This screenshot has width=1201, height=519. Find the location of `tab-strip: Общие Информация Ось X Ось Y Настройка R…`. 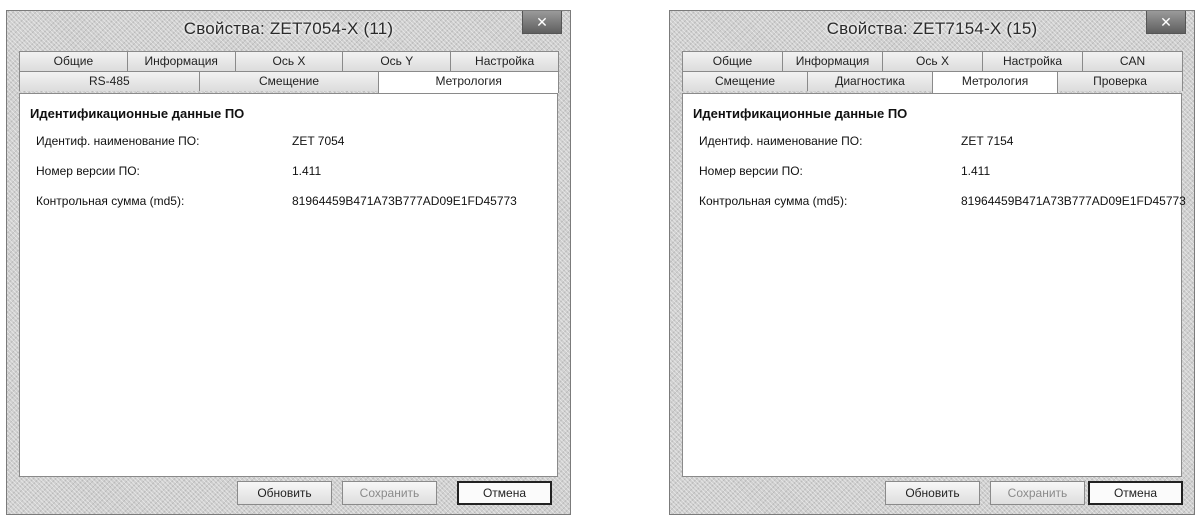

tab-strip: Общие Информация Ось X Ось Y Настройка R… is located at coordinates (289, 72).